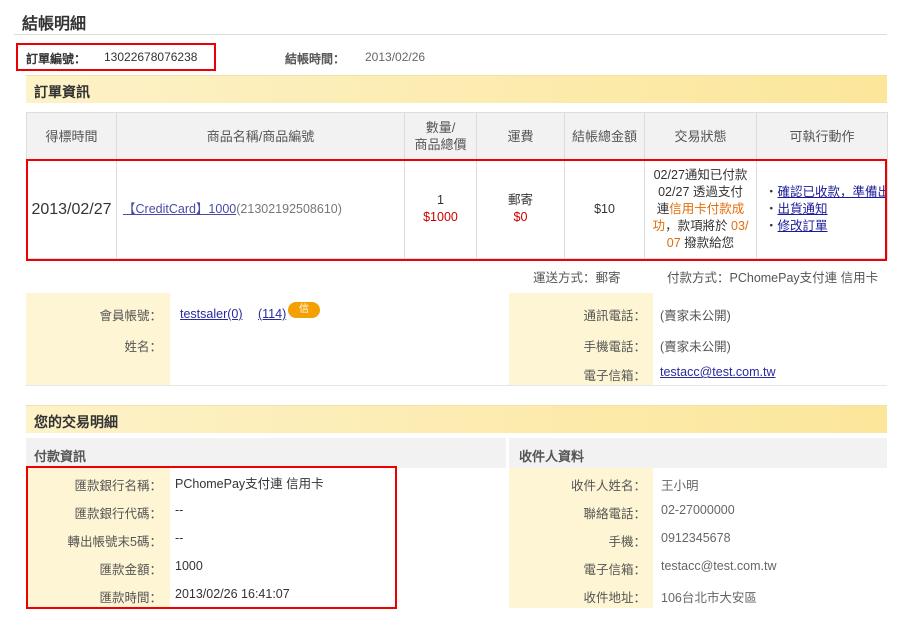 Image resolution: width=900 pixels, height=620 pixels. Describe the element at coordinates (552, 456) in the screenshot. I see `receiver-info-title: 收件人資料` at that location.